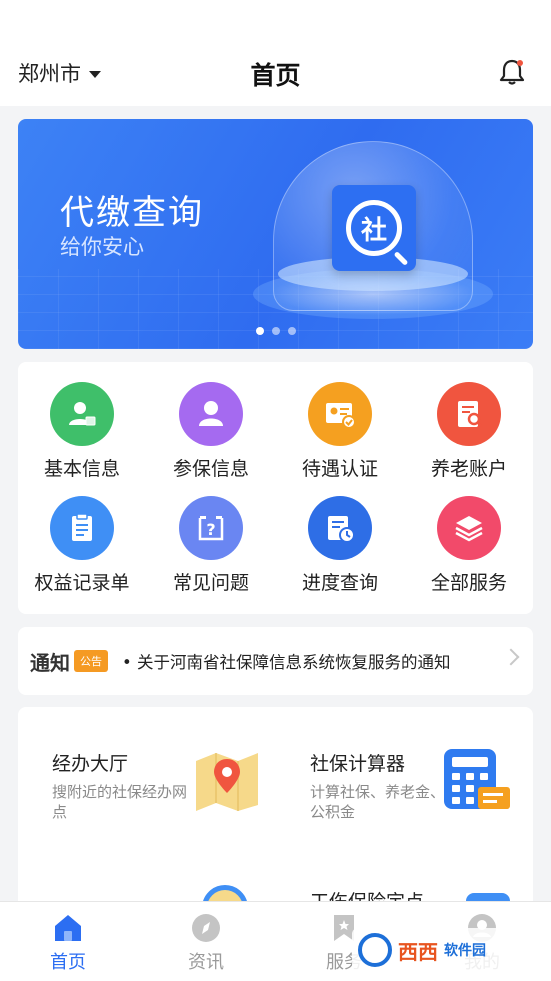 This screenshot has width=551, height=981. I want to click on logo-char: 社, so click(373, 230).